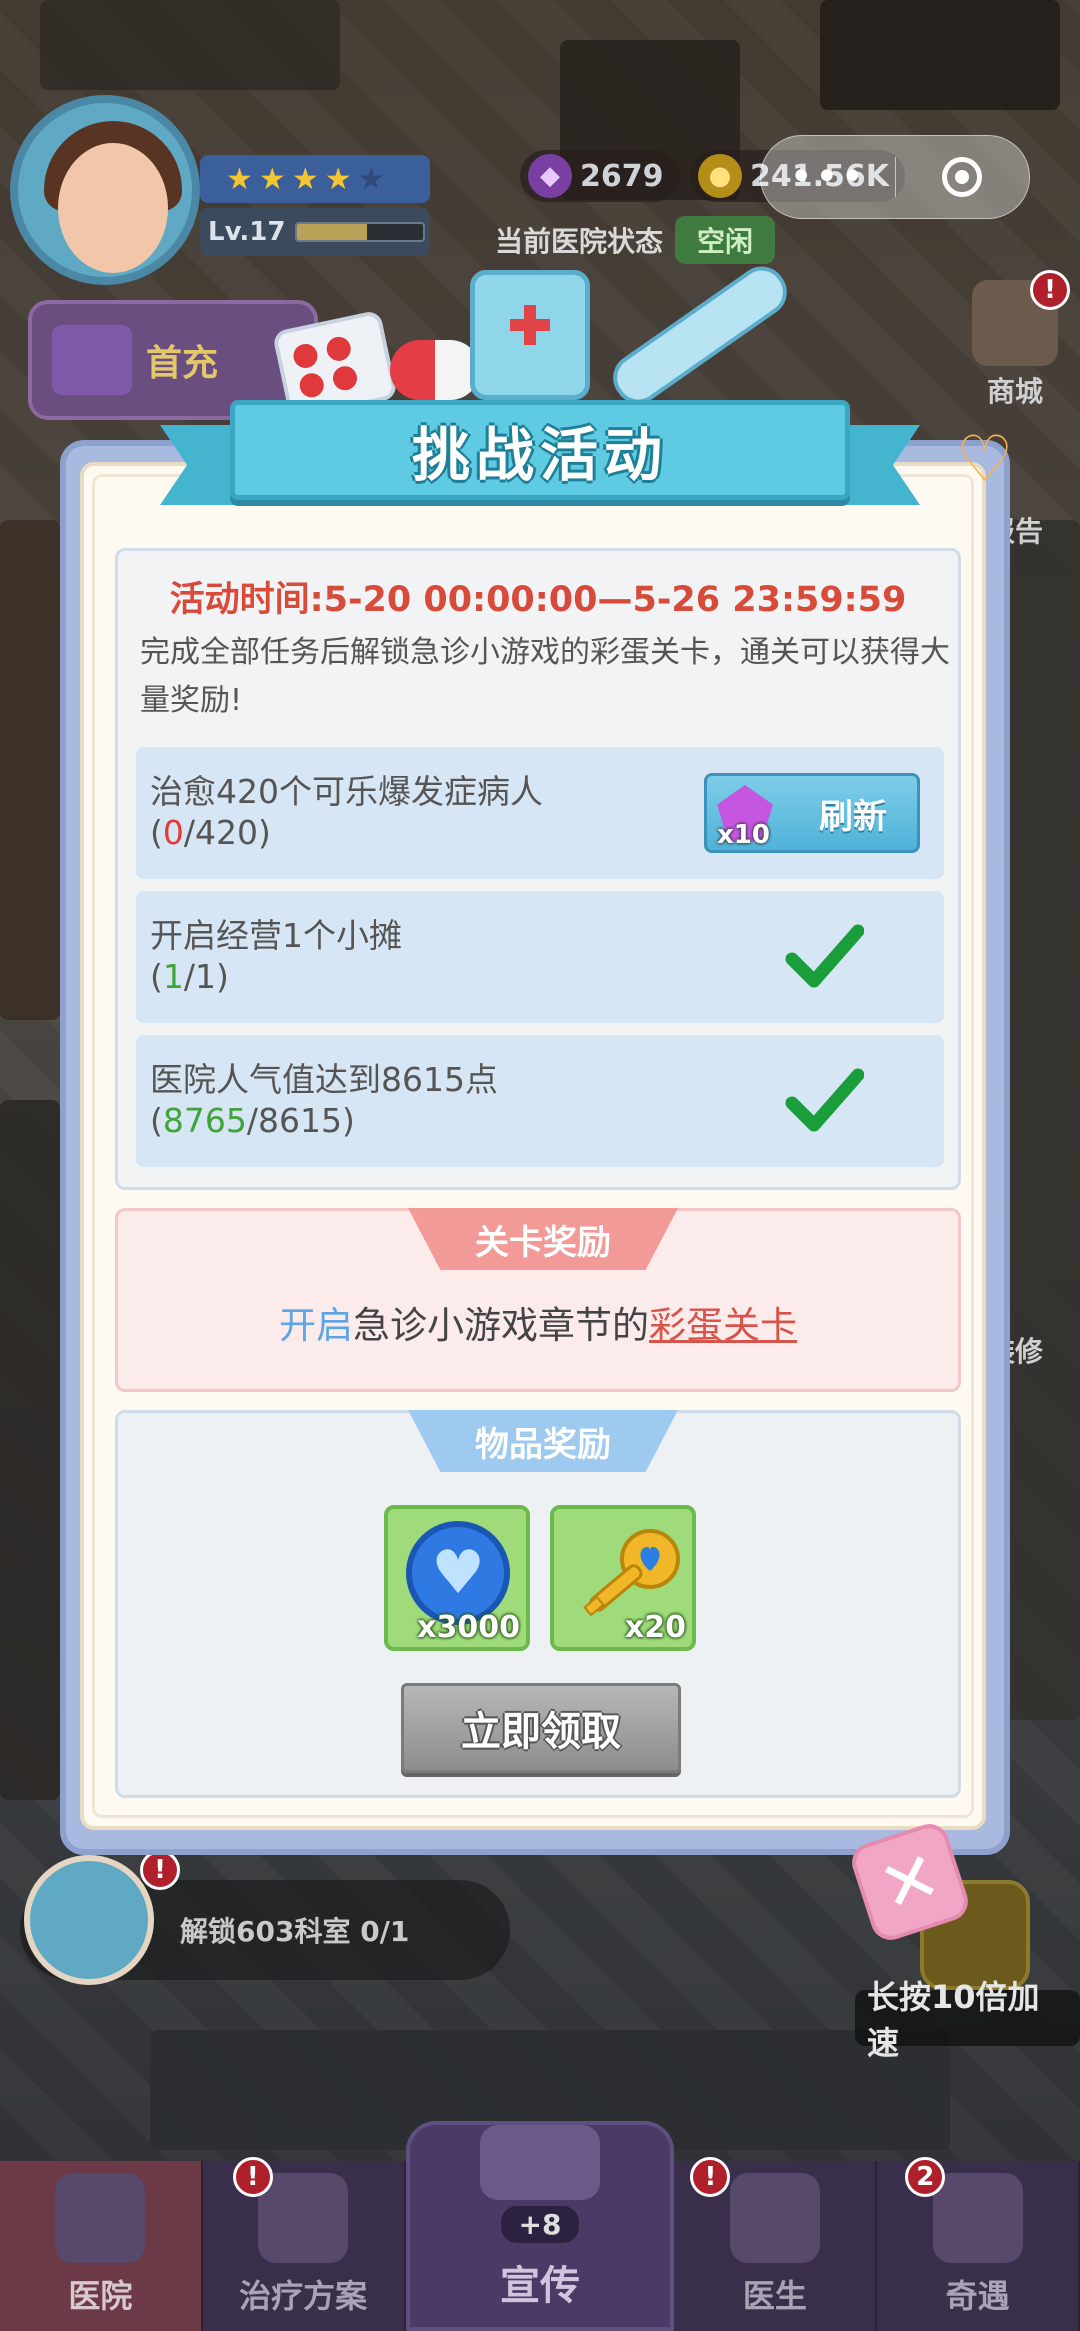  I want to click on refresh-button: x10 刷新, so click(812, 813).